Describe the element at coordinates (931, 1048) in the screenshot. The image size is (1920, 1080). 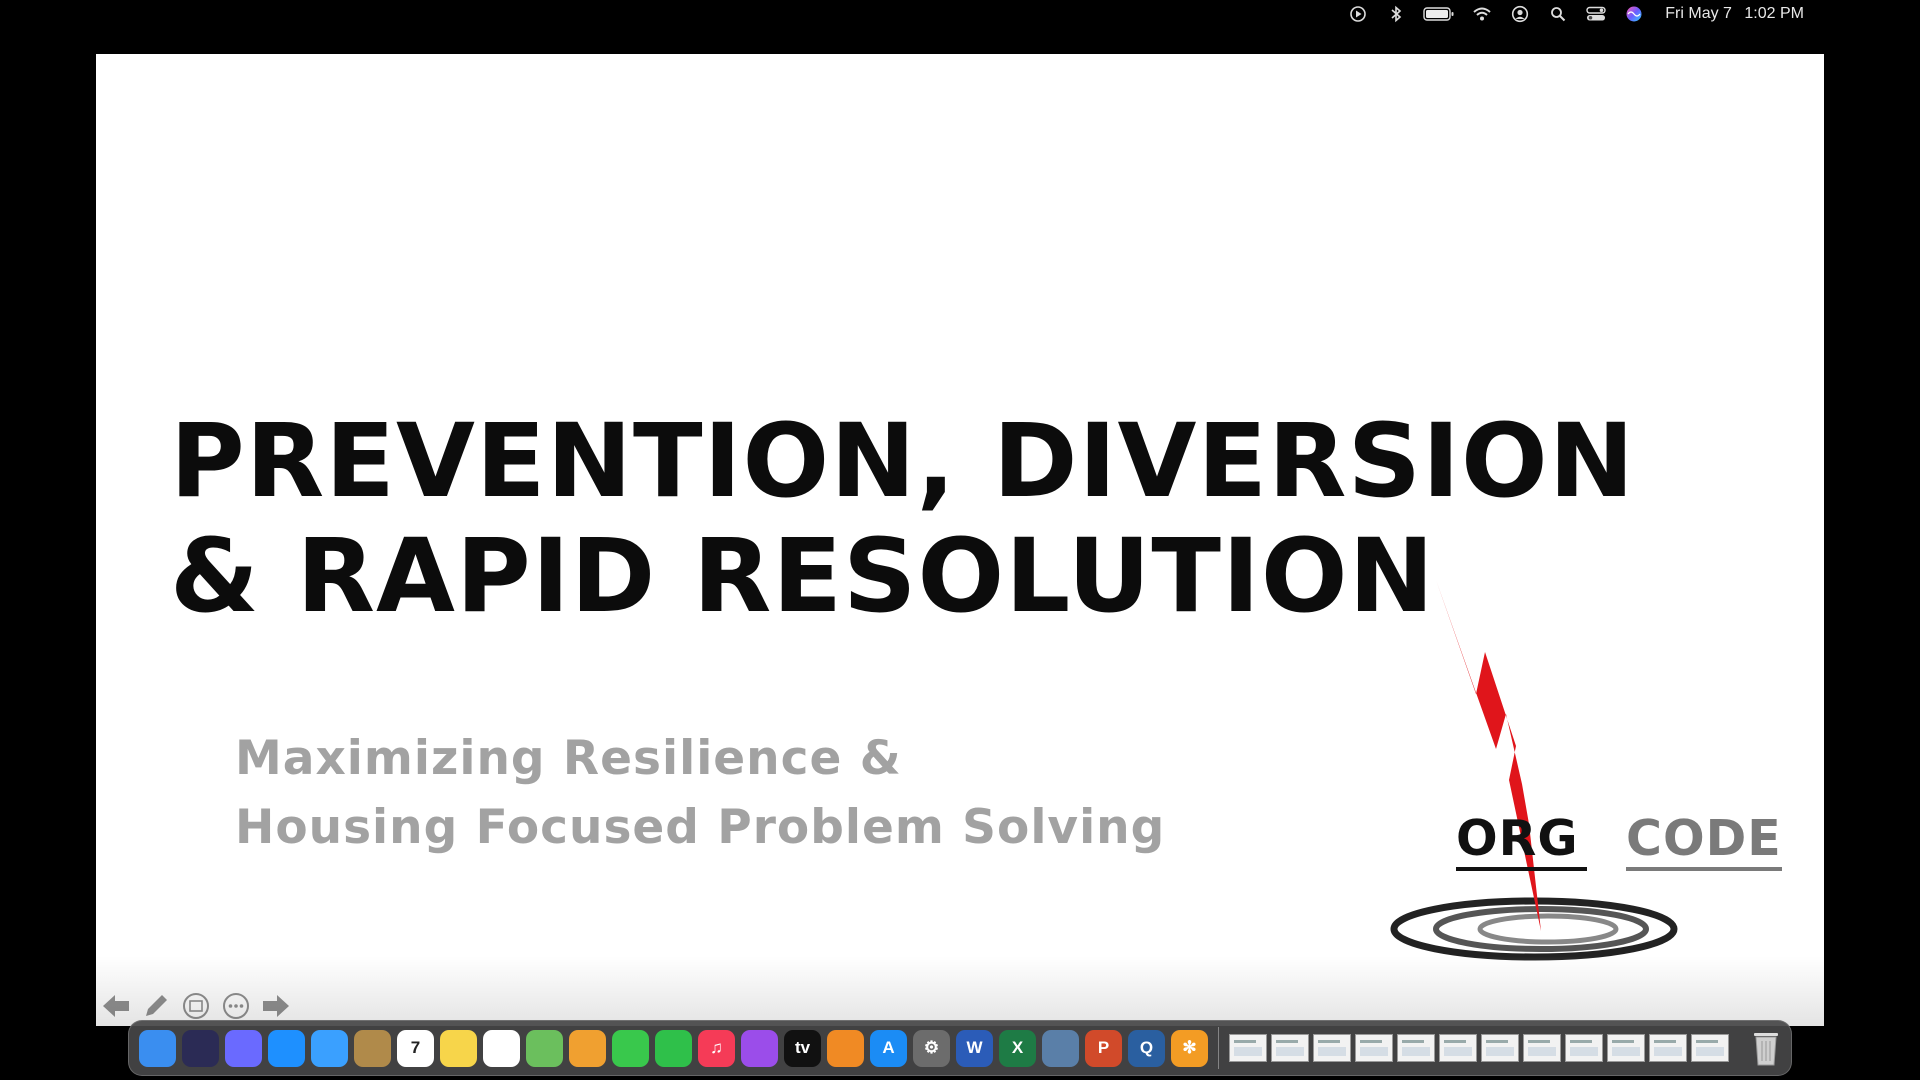
I see `system-preferences-app-icon: ⚙` at that location.